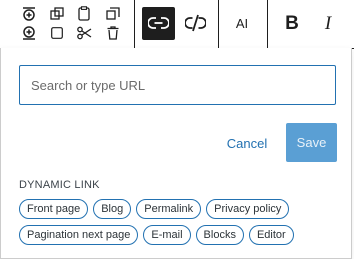  I want to click on dynamic-link-email: E-mail, so click(167, 235).